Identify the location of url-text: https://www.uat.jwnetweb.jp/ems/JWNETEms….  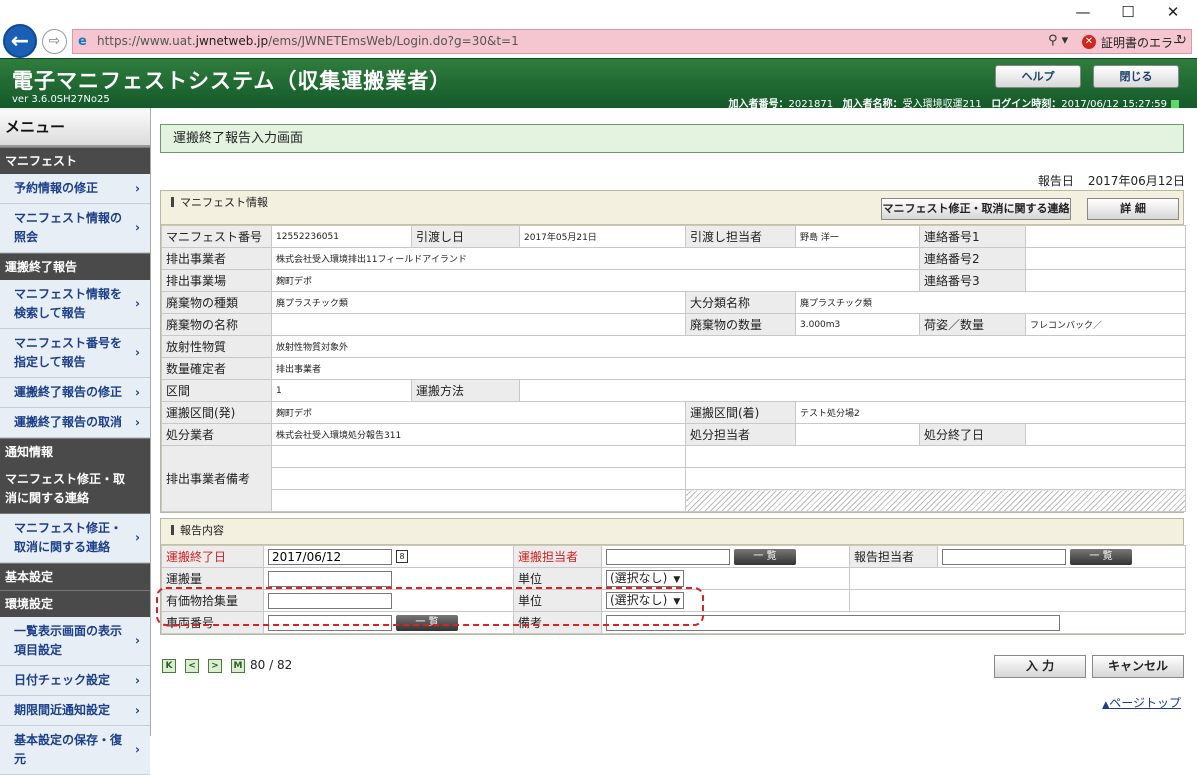
(308, 41).